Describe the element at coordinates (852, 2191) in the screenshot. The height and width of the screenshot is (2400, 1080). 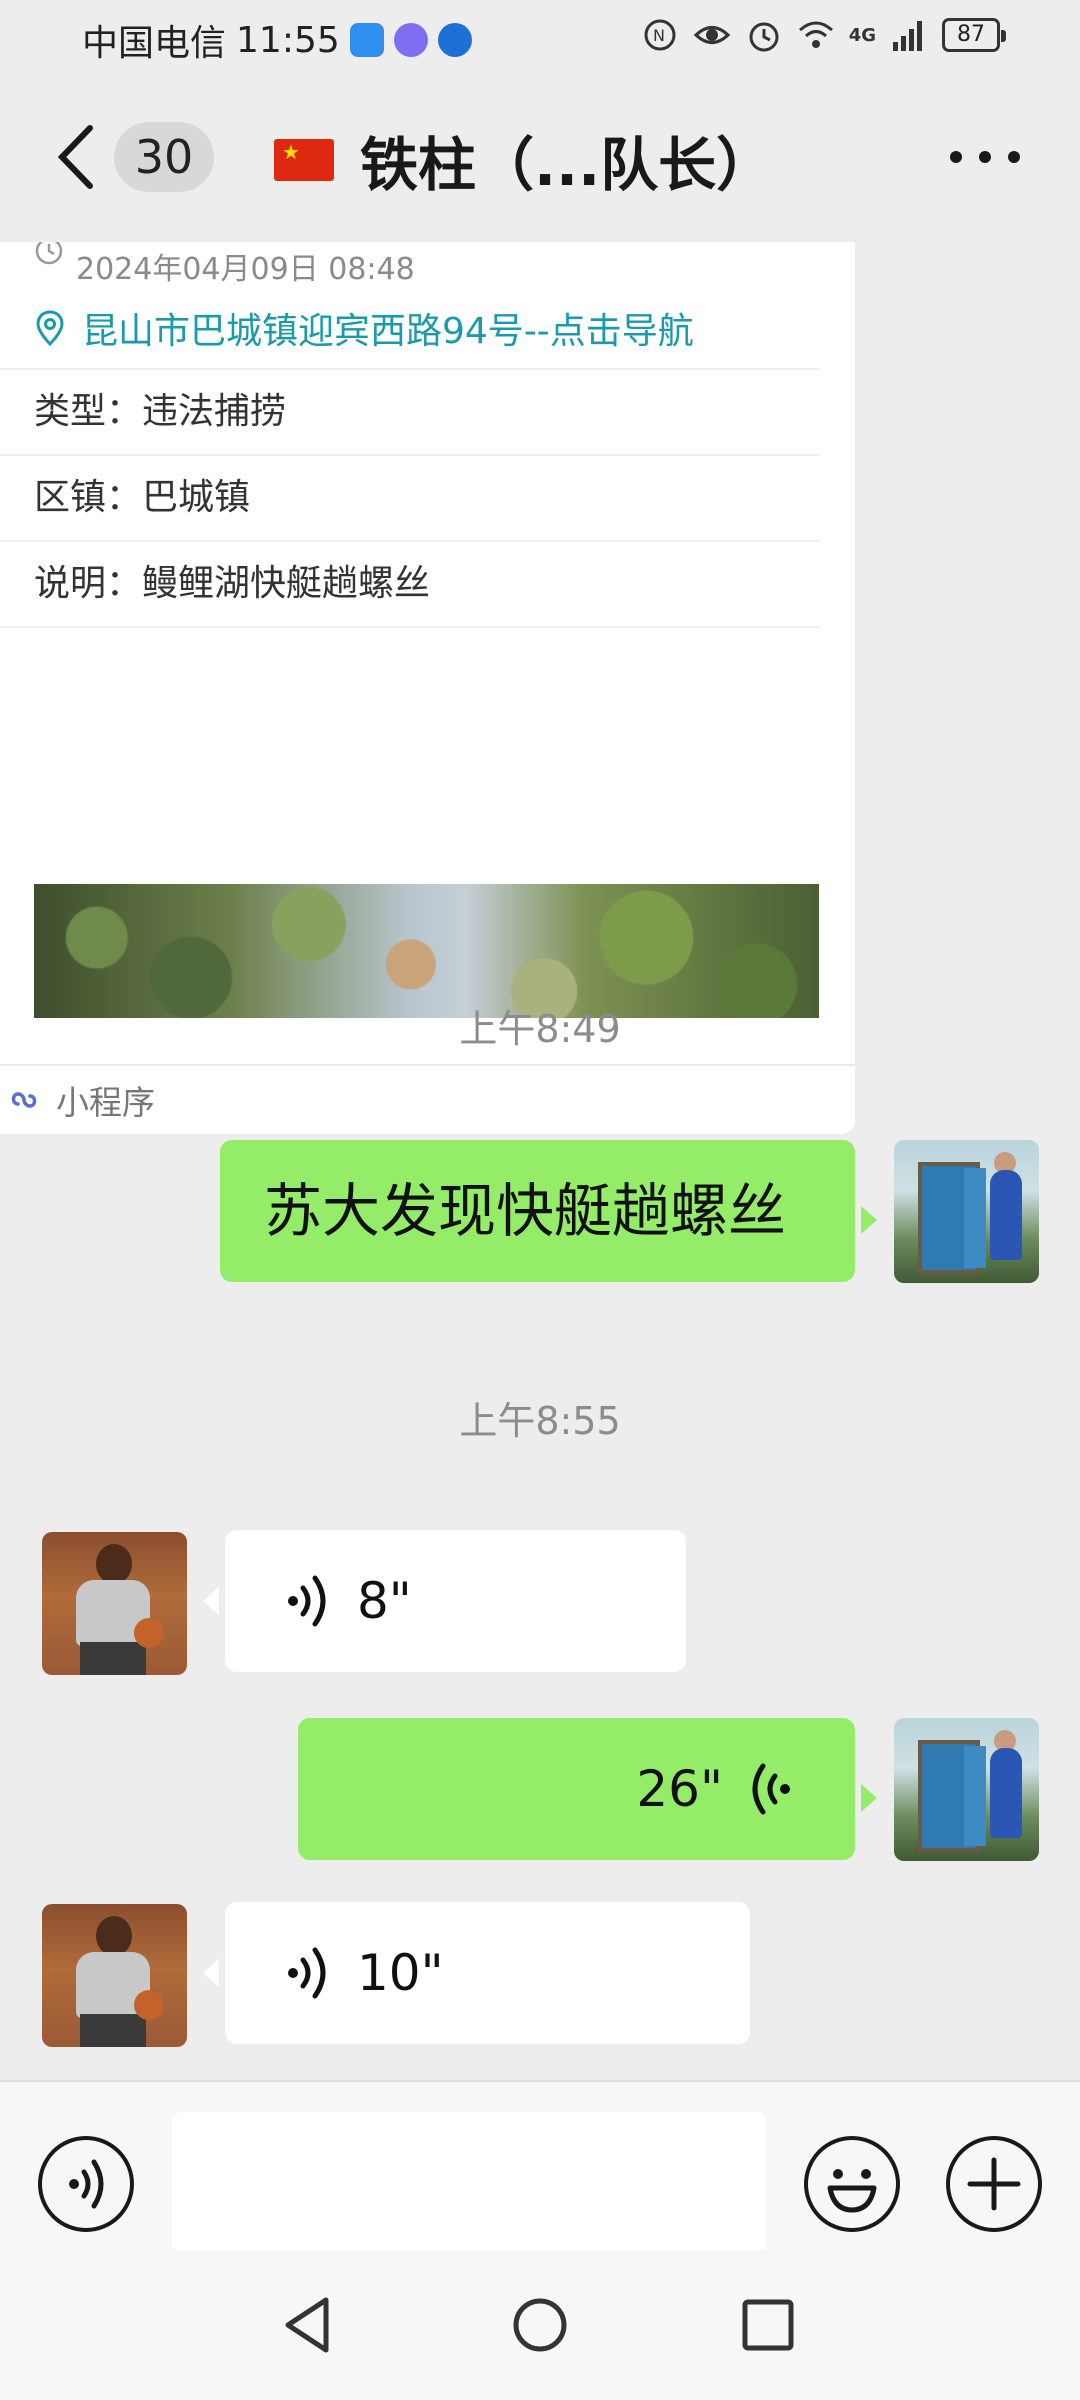
I see `emoji-glyph` at that location.